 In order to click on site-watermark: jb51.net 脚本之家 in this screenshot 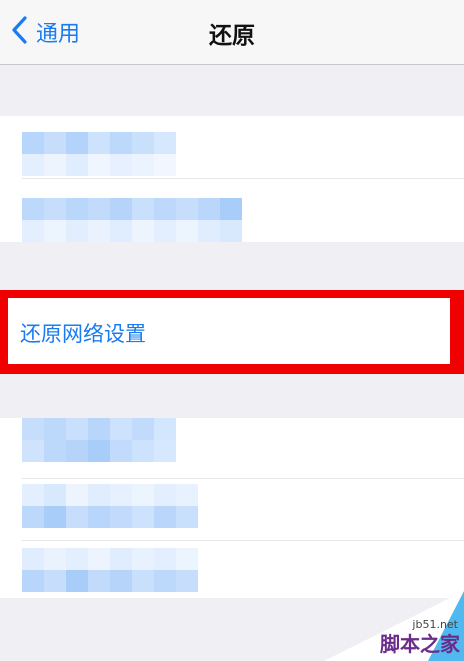, I will do `click(394, 626)`.